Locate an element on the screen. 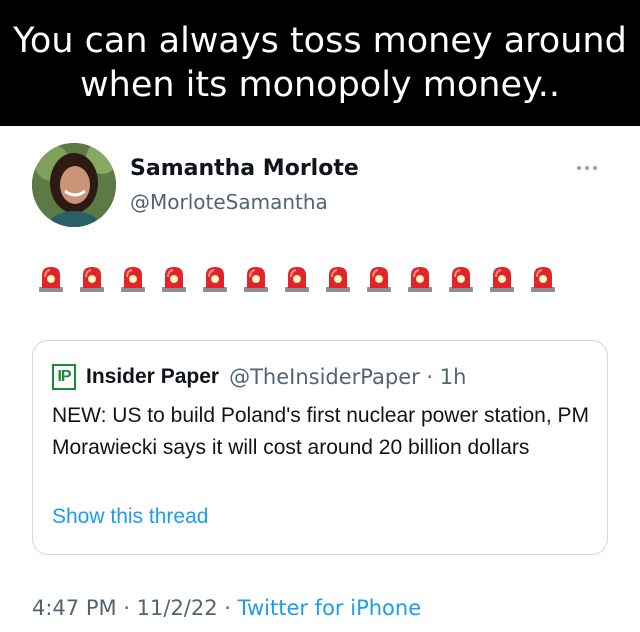 The height and width of the screenshot is (632, 640). show-thread-link: Show this thread is located at coordinates (130, 517).